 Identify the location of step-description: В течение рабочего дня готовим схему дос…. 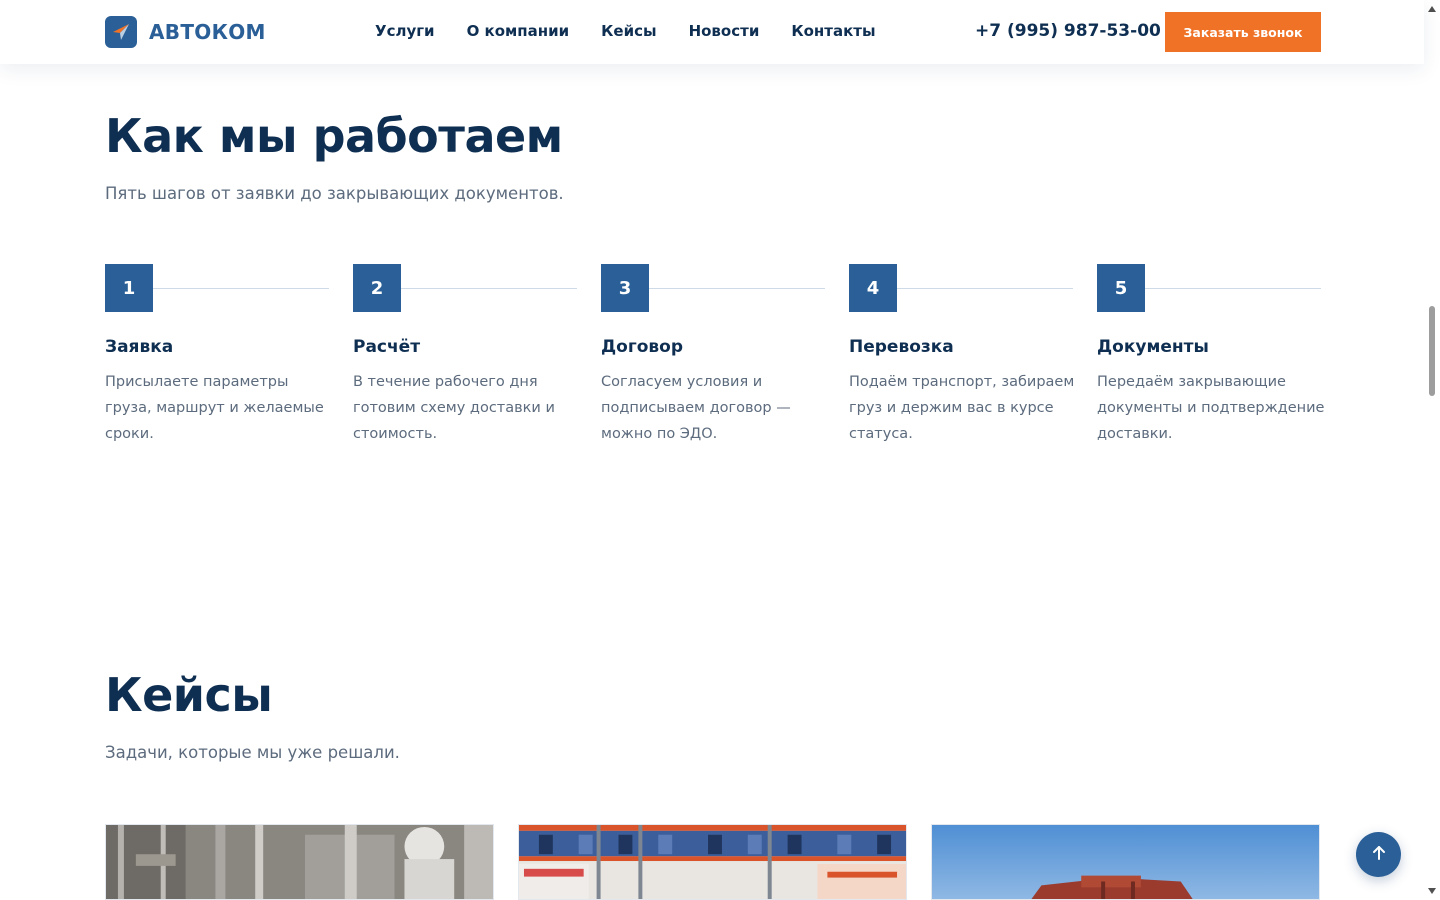
(454, 408).